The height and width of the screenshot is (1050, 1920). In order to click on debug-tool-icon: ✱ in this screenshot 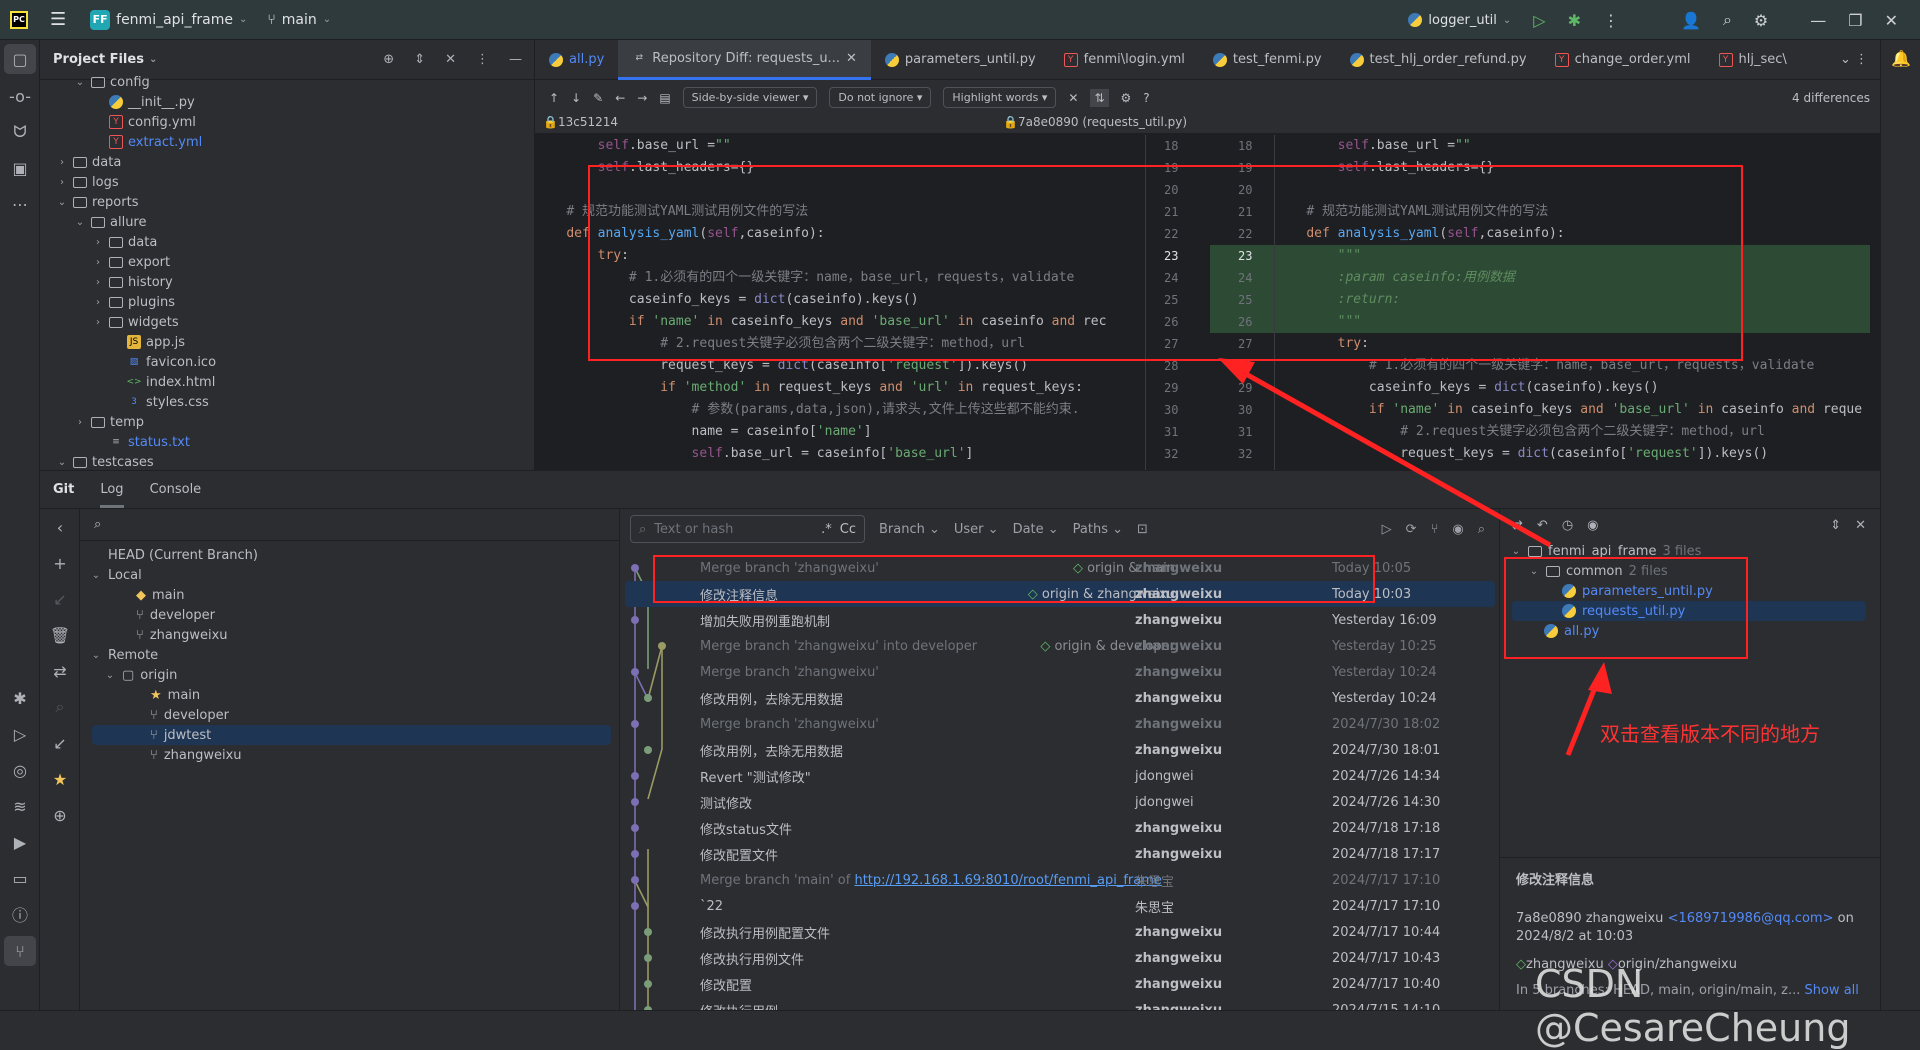, I will do `click(20, 698)`.